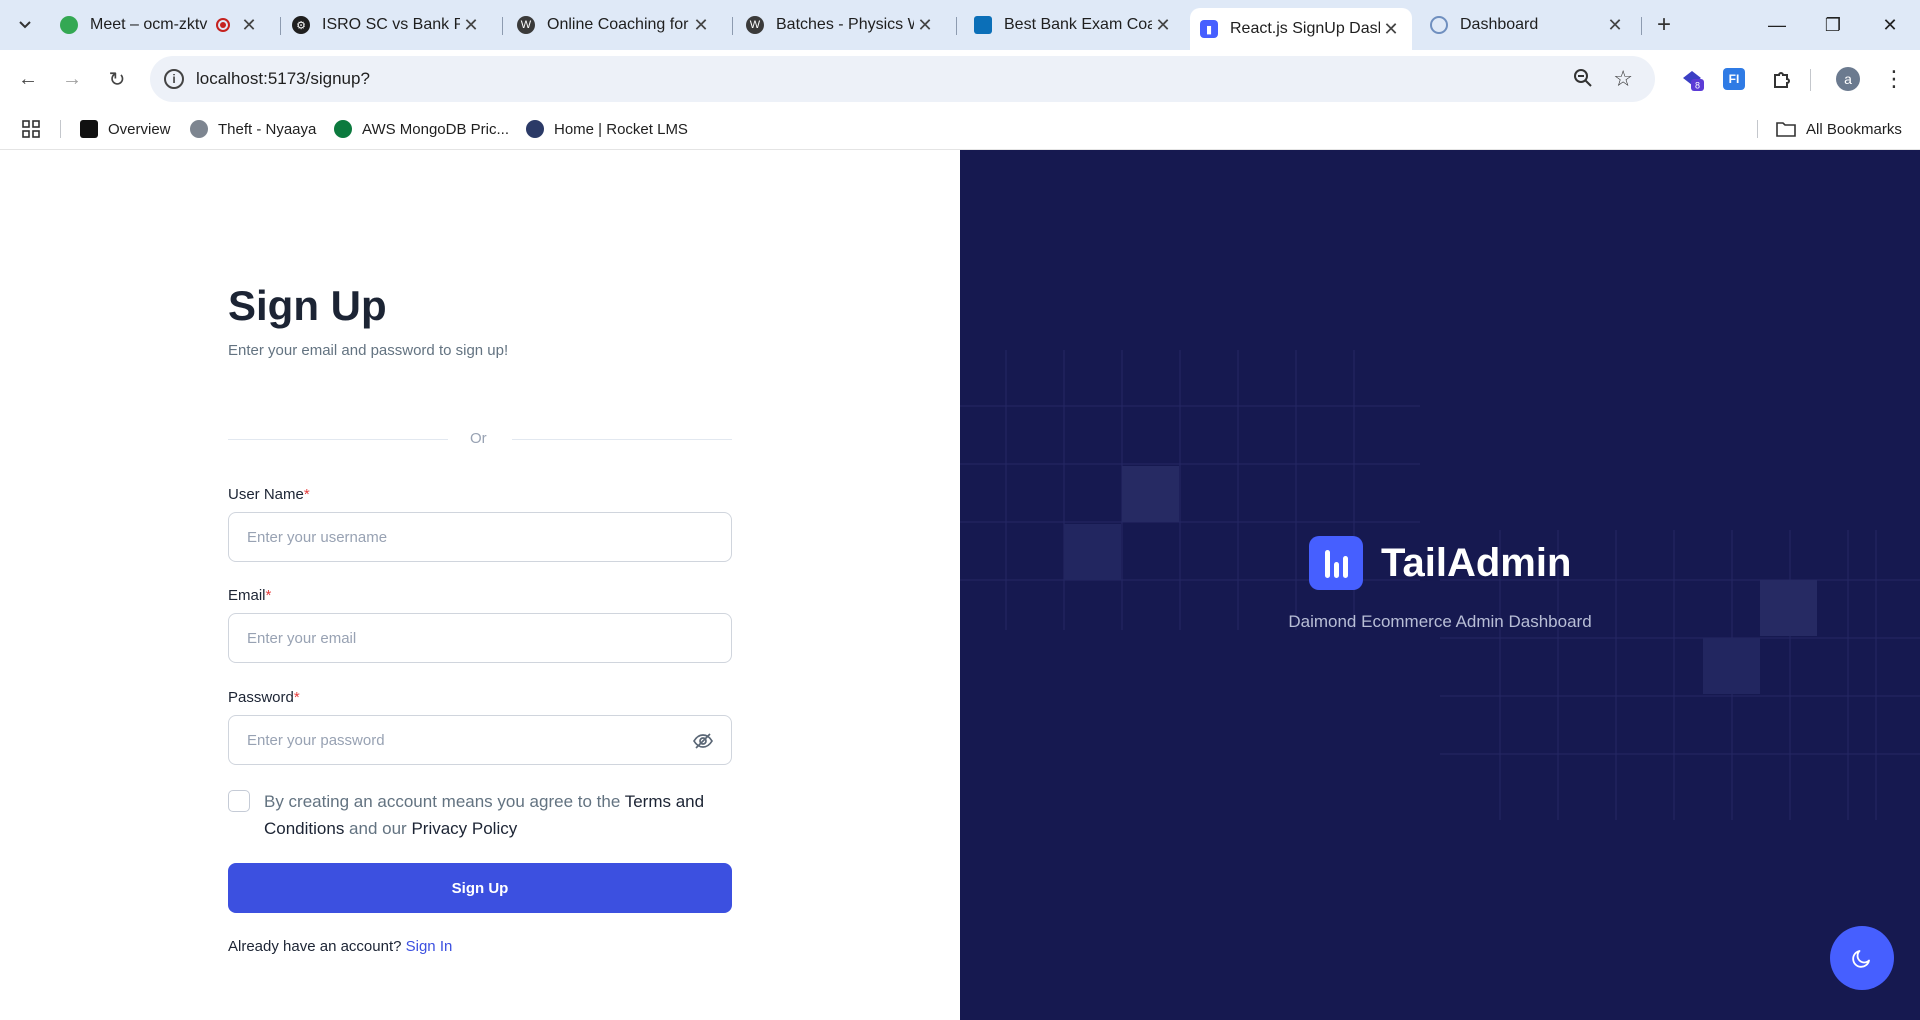 The image size is (1920, 1020). I want to click on privacy-link: Privacy Policy, so click(464, 828).